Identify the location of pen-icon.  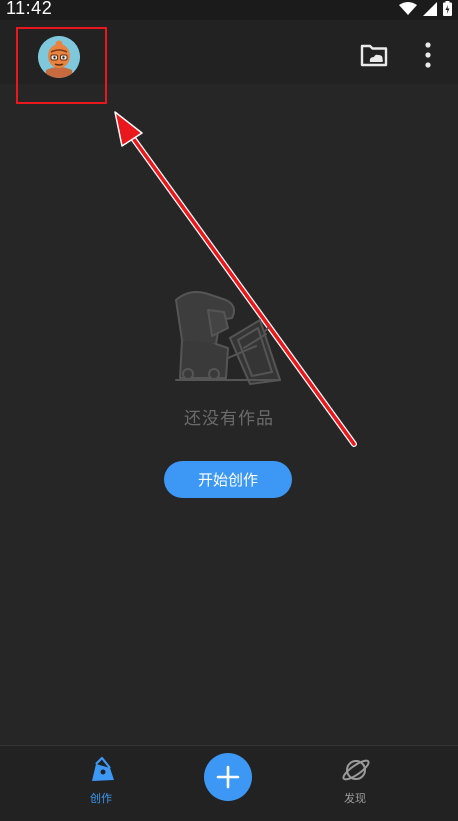
(103, 768).